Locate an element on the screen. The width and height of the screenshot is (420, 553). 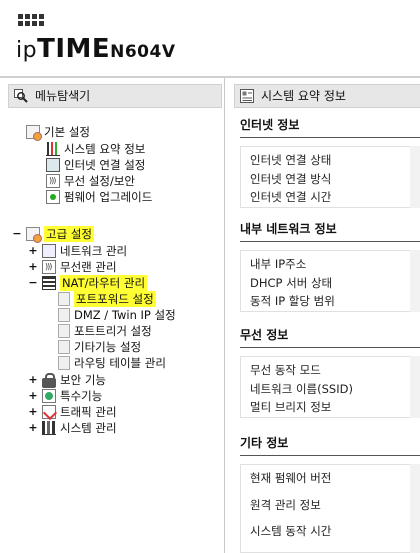
tree-node-security: + 보안 기능 is located at coordinates (67, 380).